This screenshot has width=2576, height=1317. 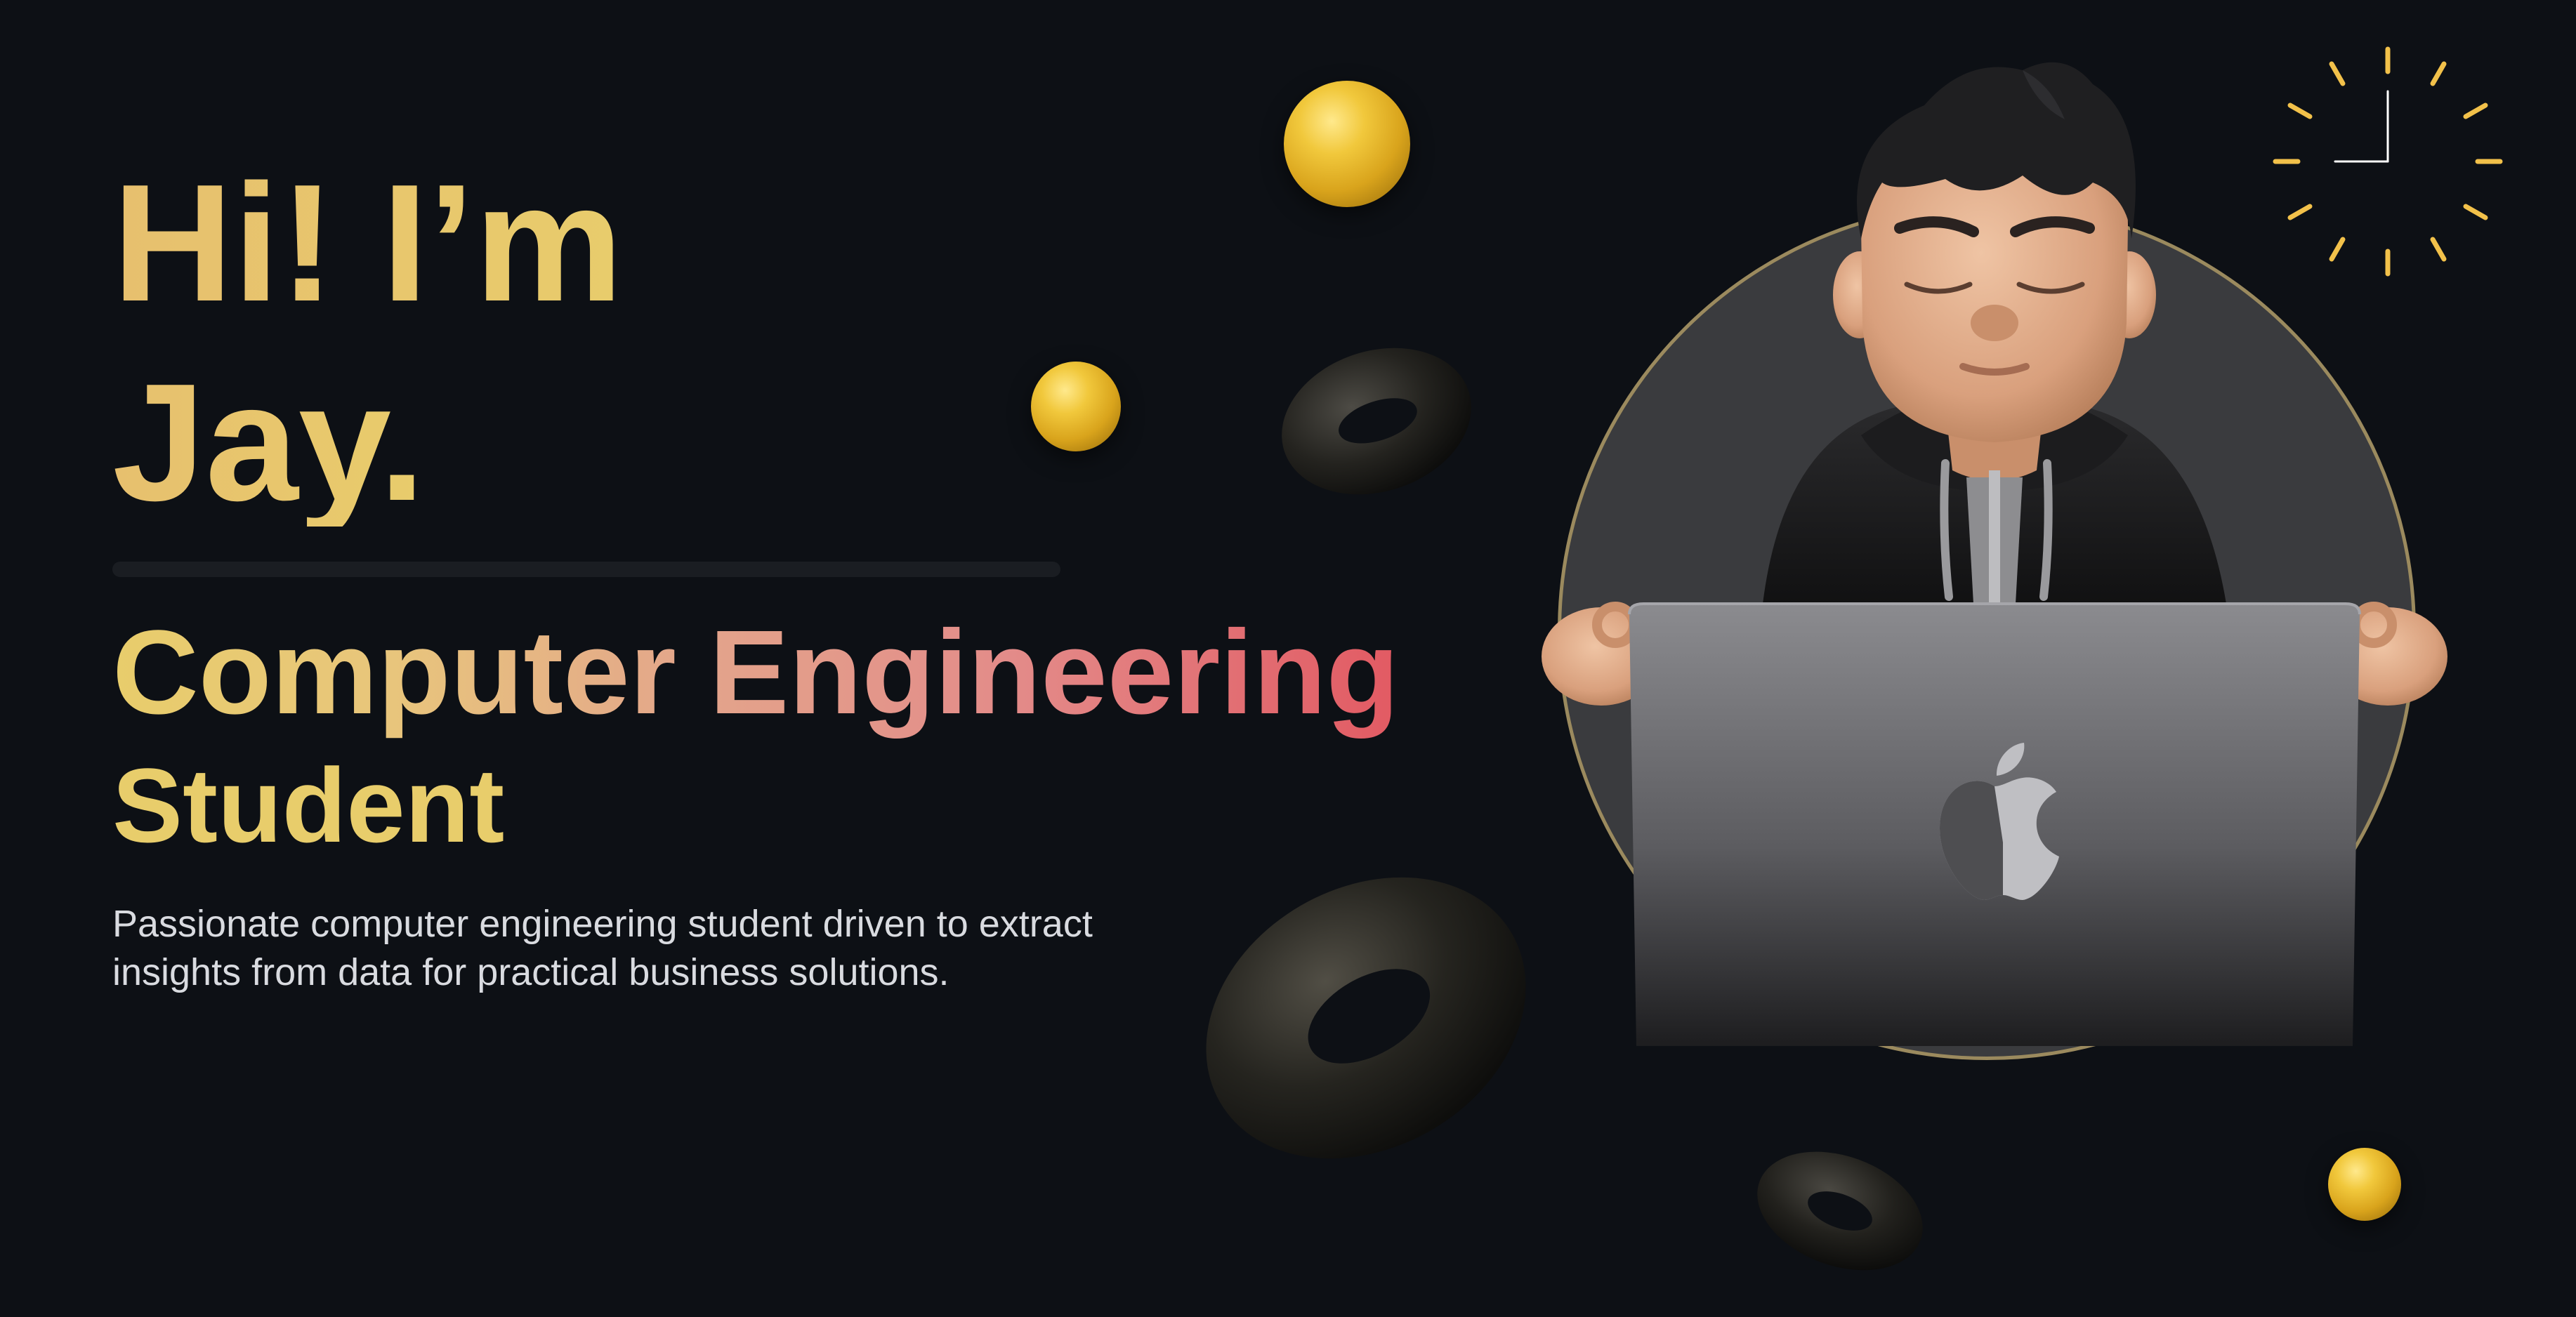 What do you see at coordinates (2364, 1184) in the screenshot?
I see `gold-sphere-small` at bounding box center [2364, 1184].